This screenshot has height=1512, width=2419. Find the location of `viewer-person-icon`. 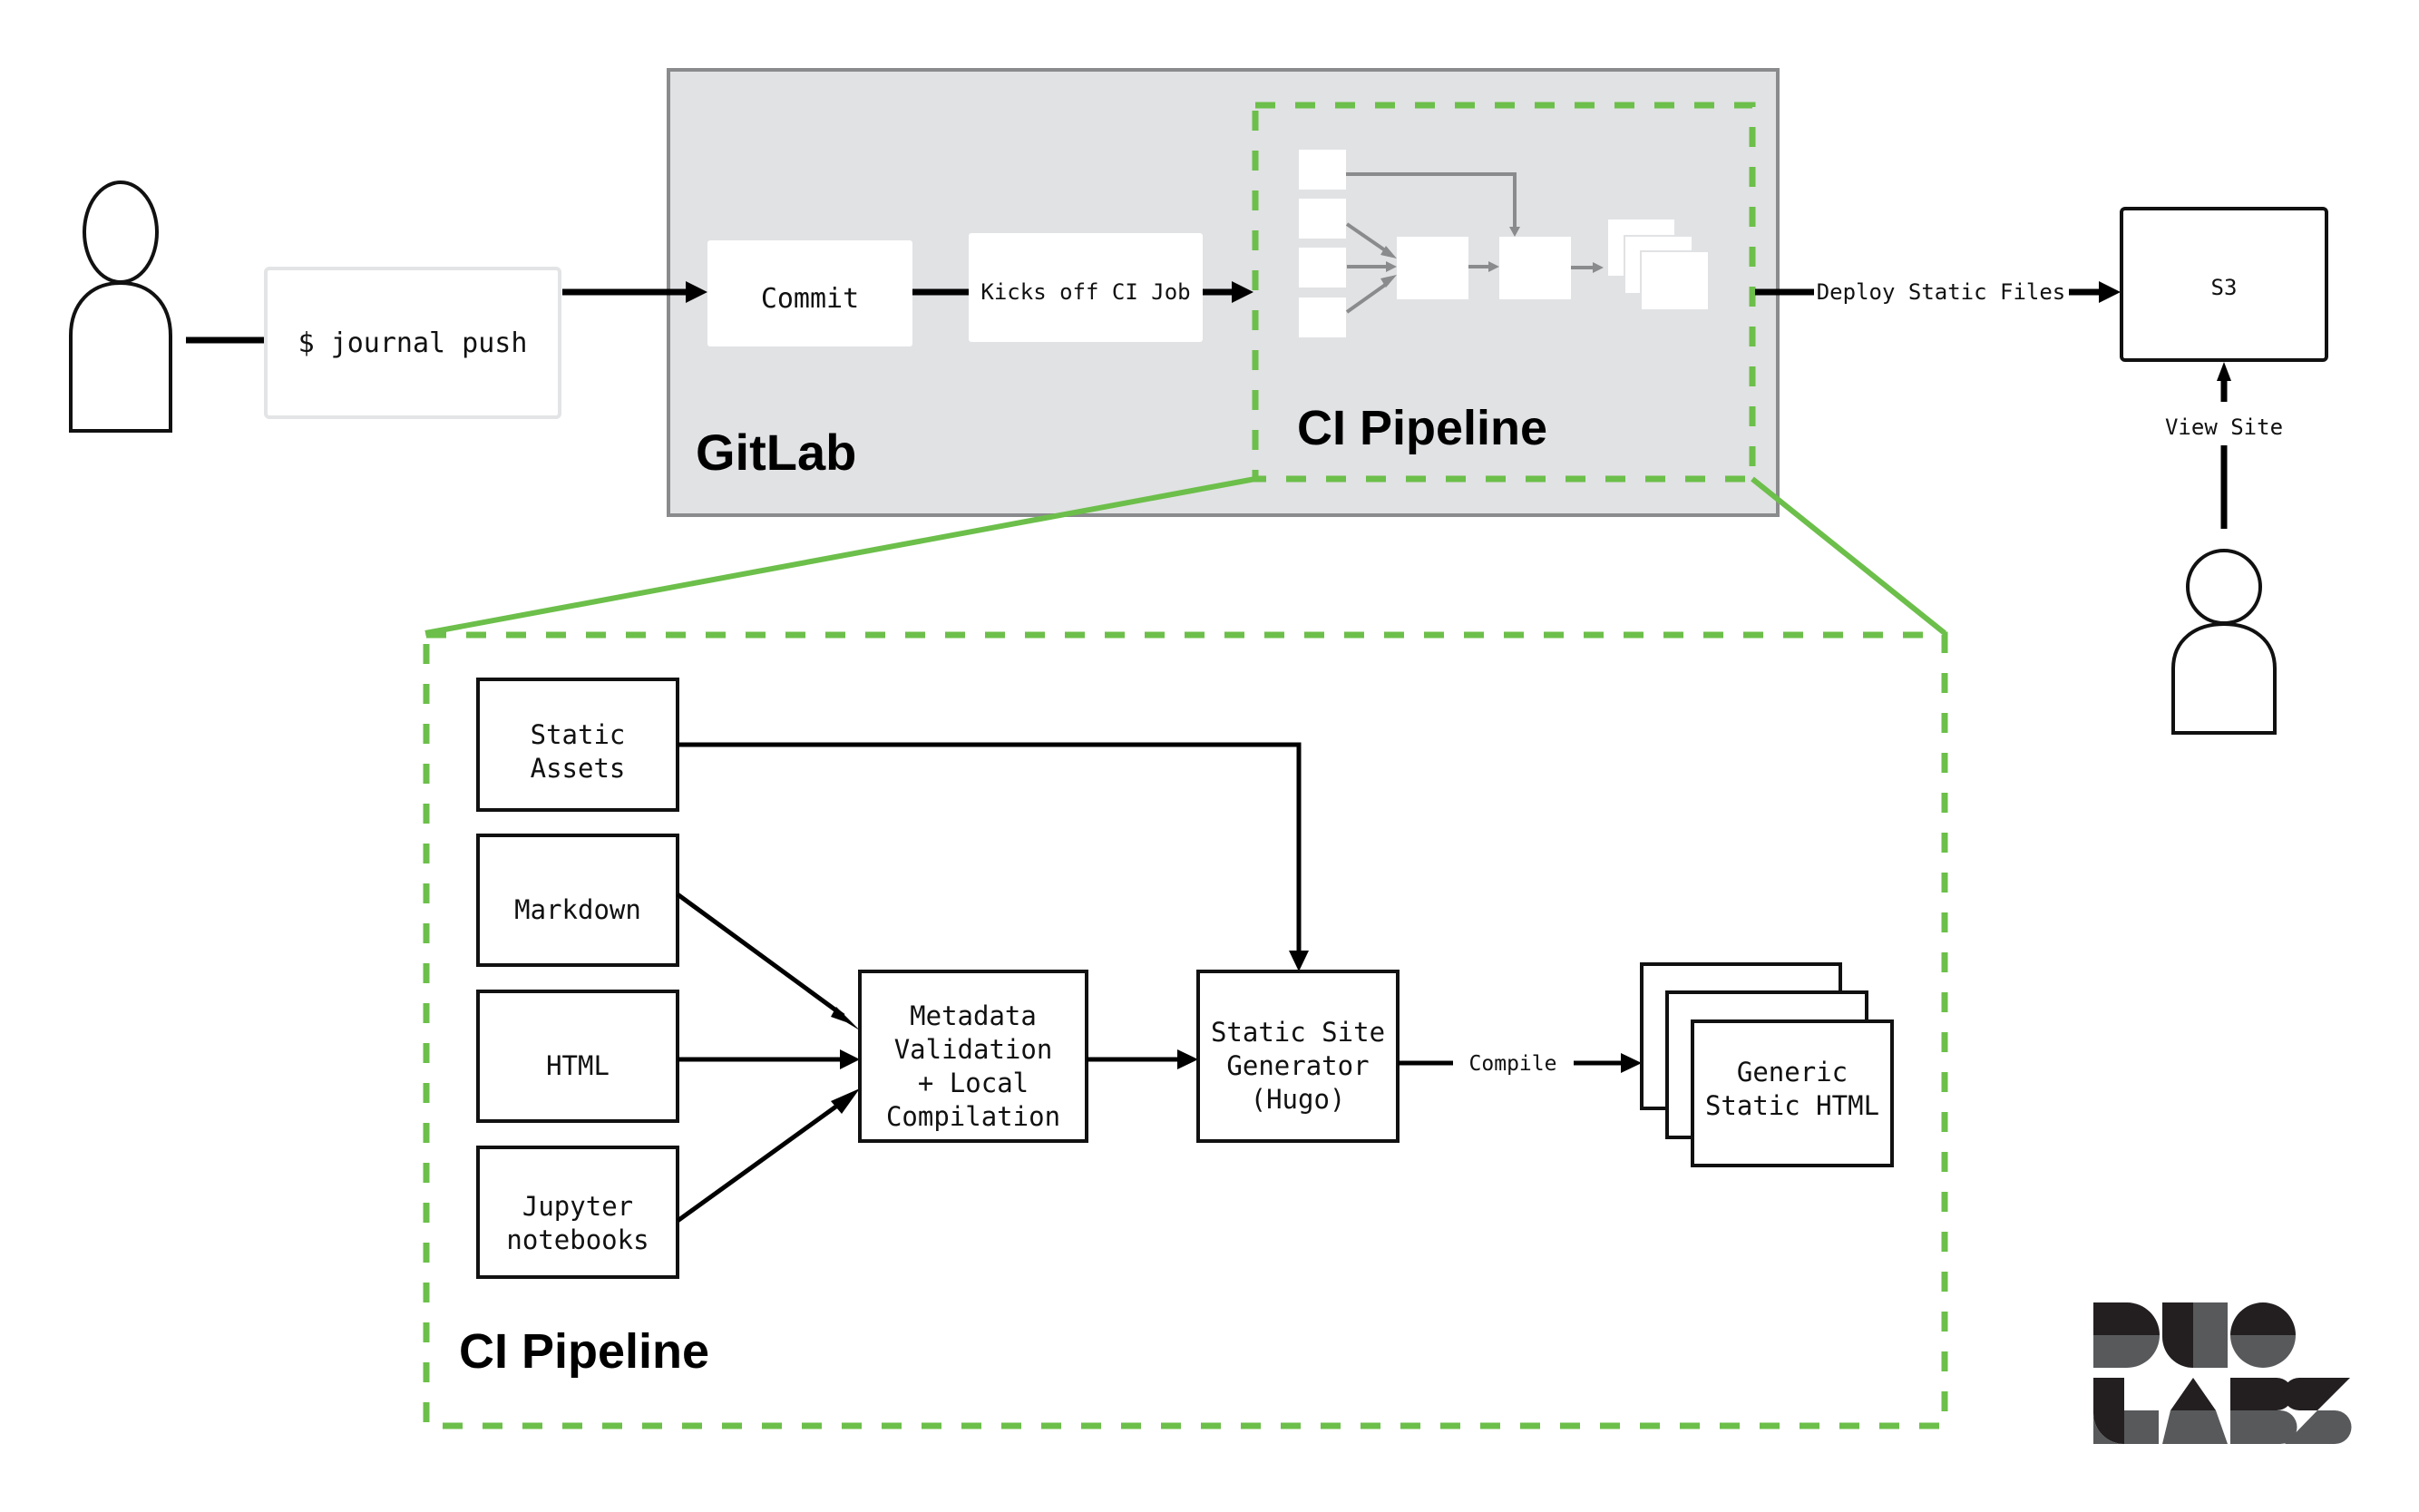

viewer-person-icon is located at coordinates (2224, 642).